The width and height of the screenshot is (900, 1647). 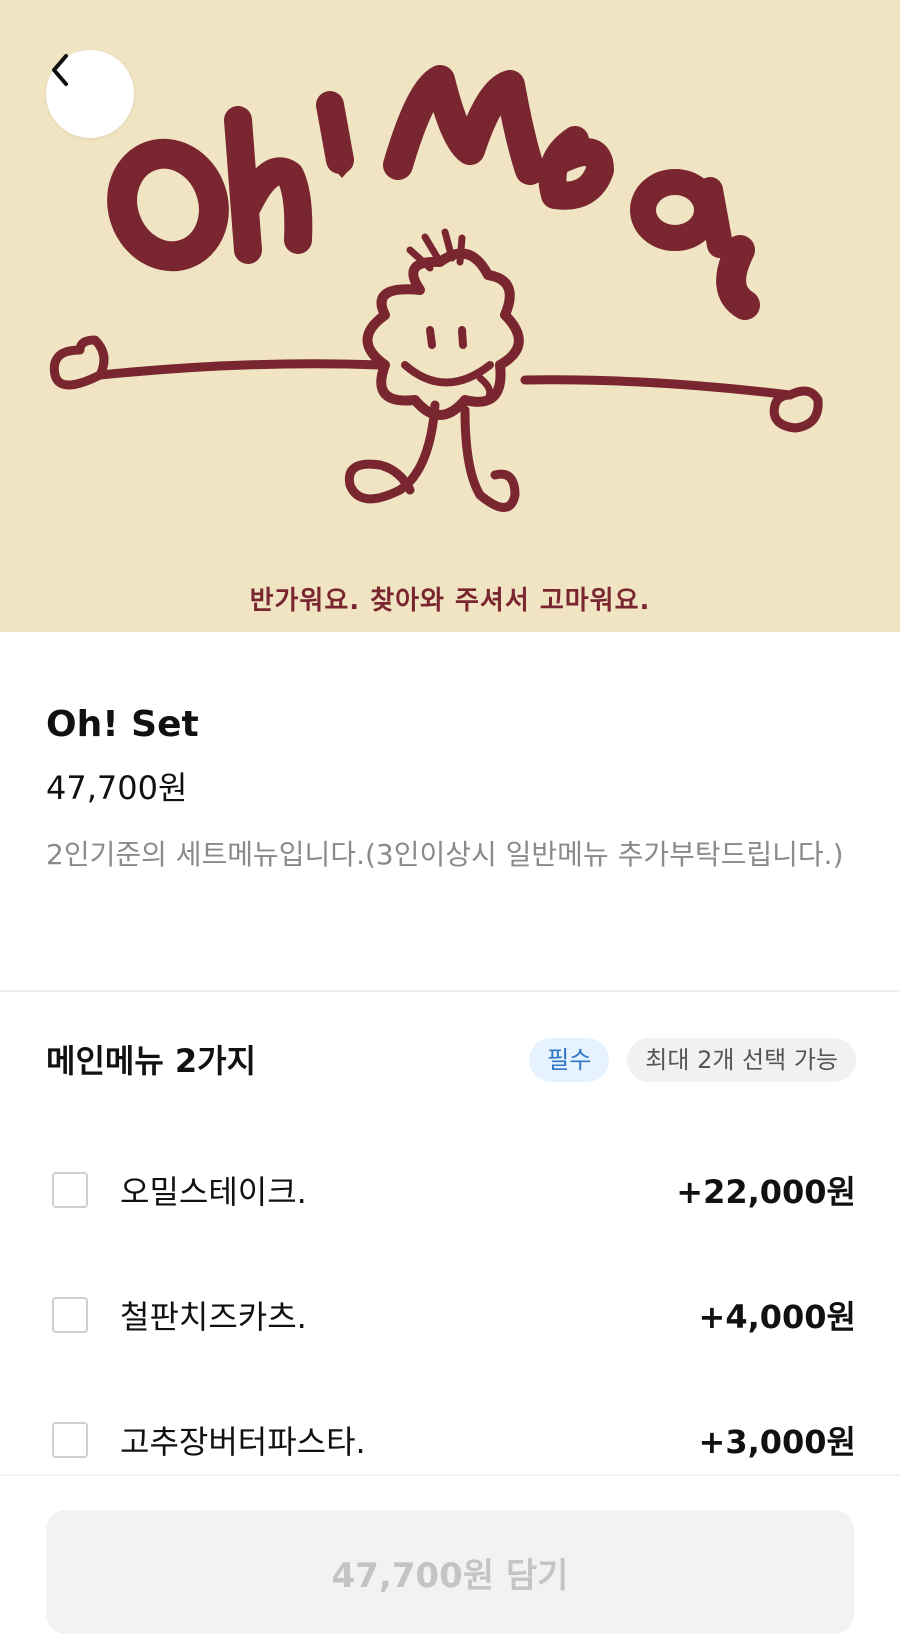 What do you see at coordinates (243, 1442) in the screenshot?
I see `option-name: 고추장버터파스타.` at bounding box center [243, 1442].